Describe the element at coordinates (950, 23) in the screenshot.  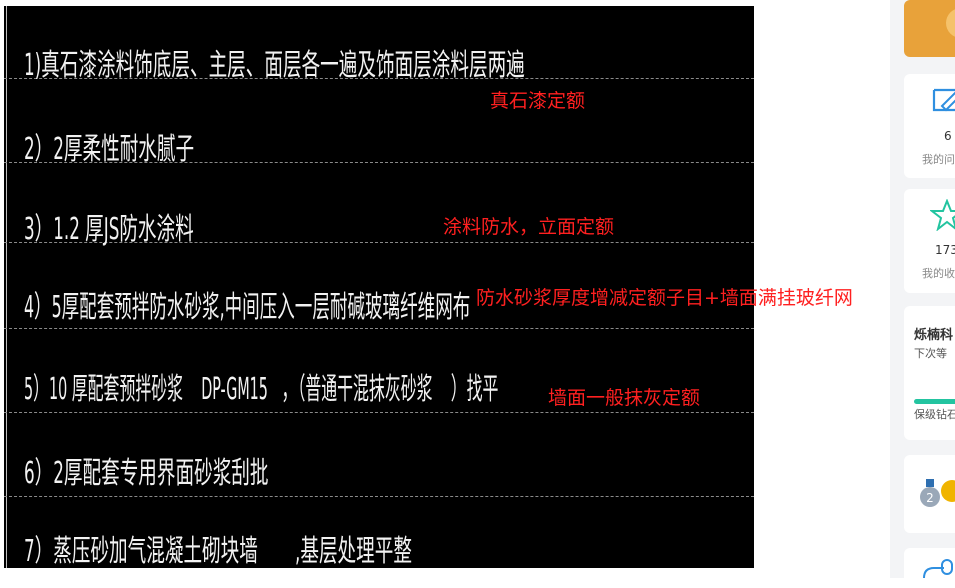
I see `banner-icon` at that location.